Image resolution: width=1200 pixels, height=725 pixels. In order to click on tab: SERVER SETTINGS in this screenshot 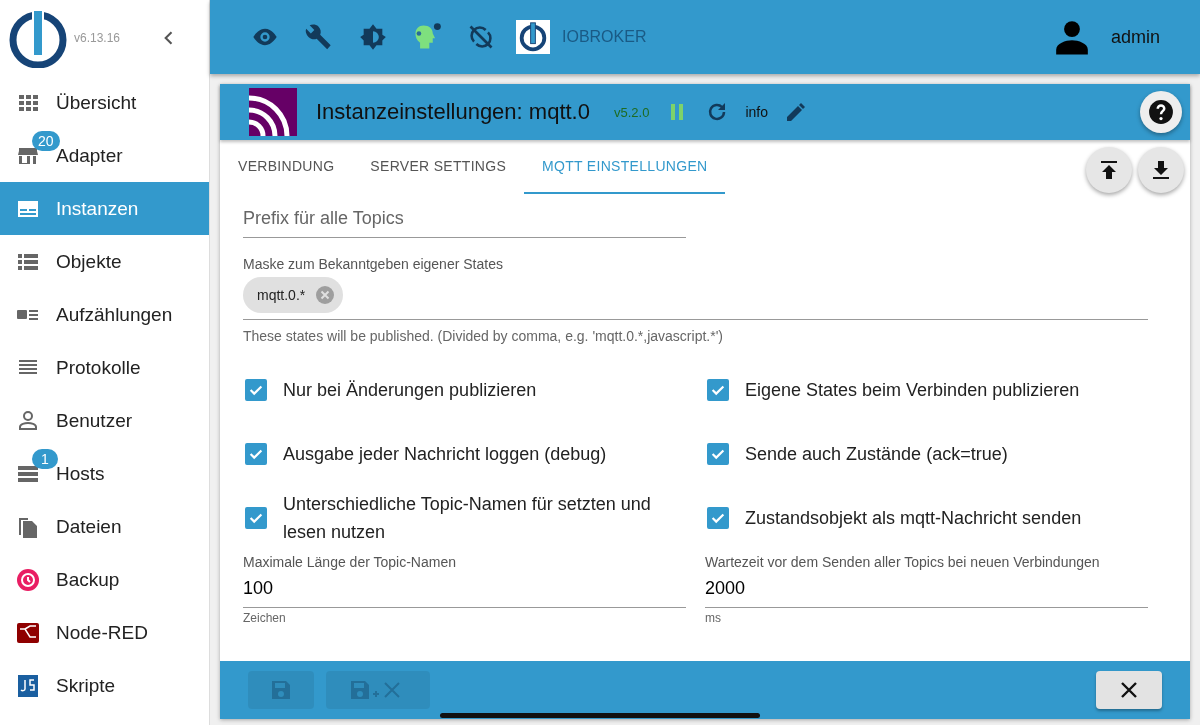, I will do `click(438, 167)`.